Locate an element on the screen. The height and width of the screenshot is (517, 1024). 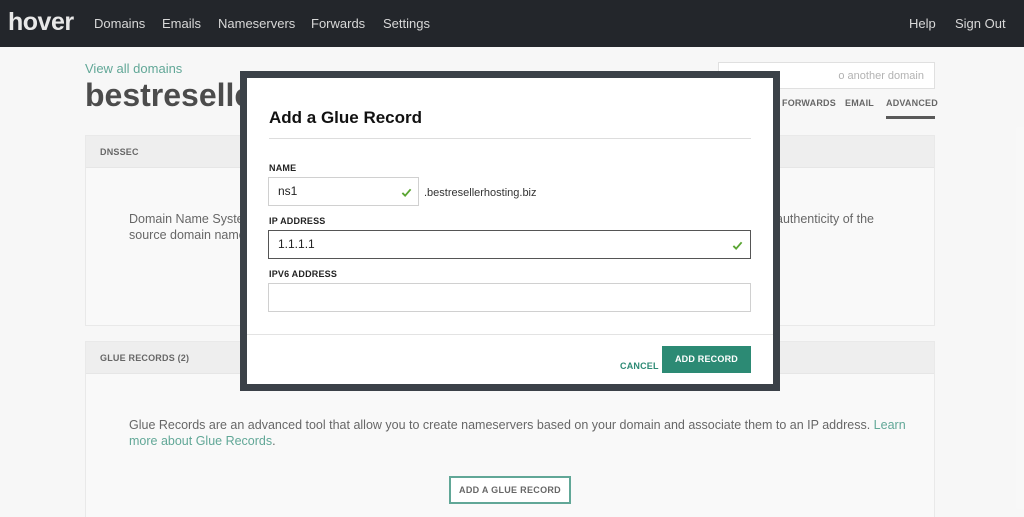
name-input: ns1 is located at coordinates (343, 191).